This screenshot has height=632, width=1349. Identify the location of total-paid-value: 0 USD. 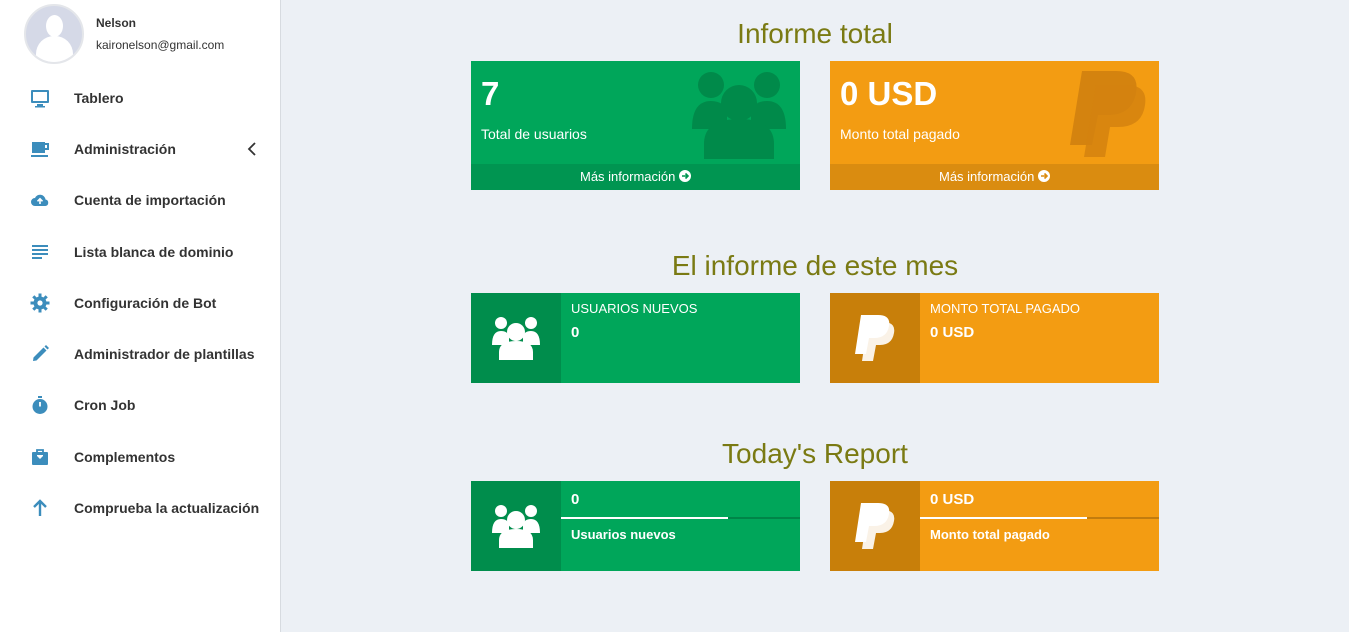
(889, 93).